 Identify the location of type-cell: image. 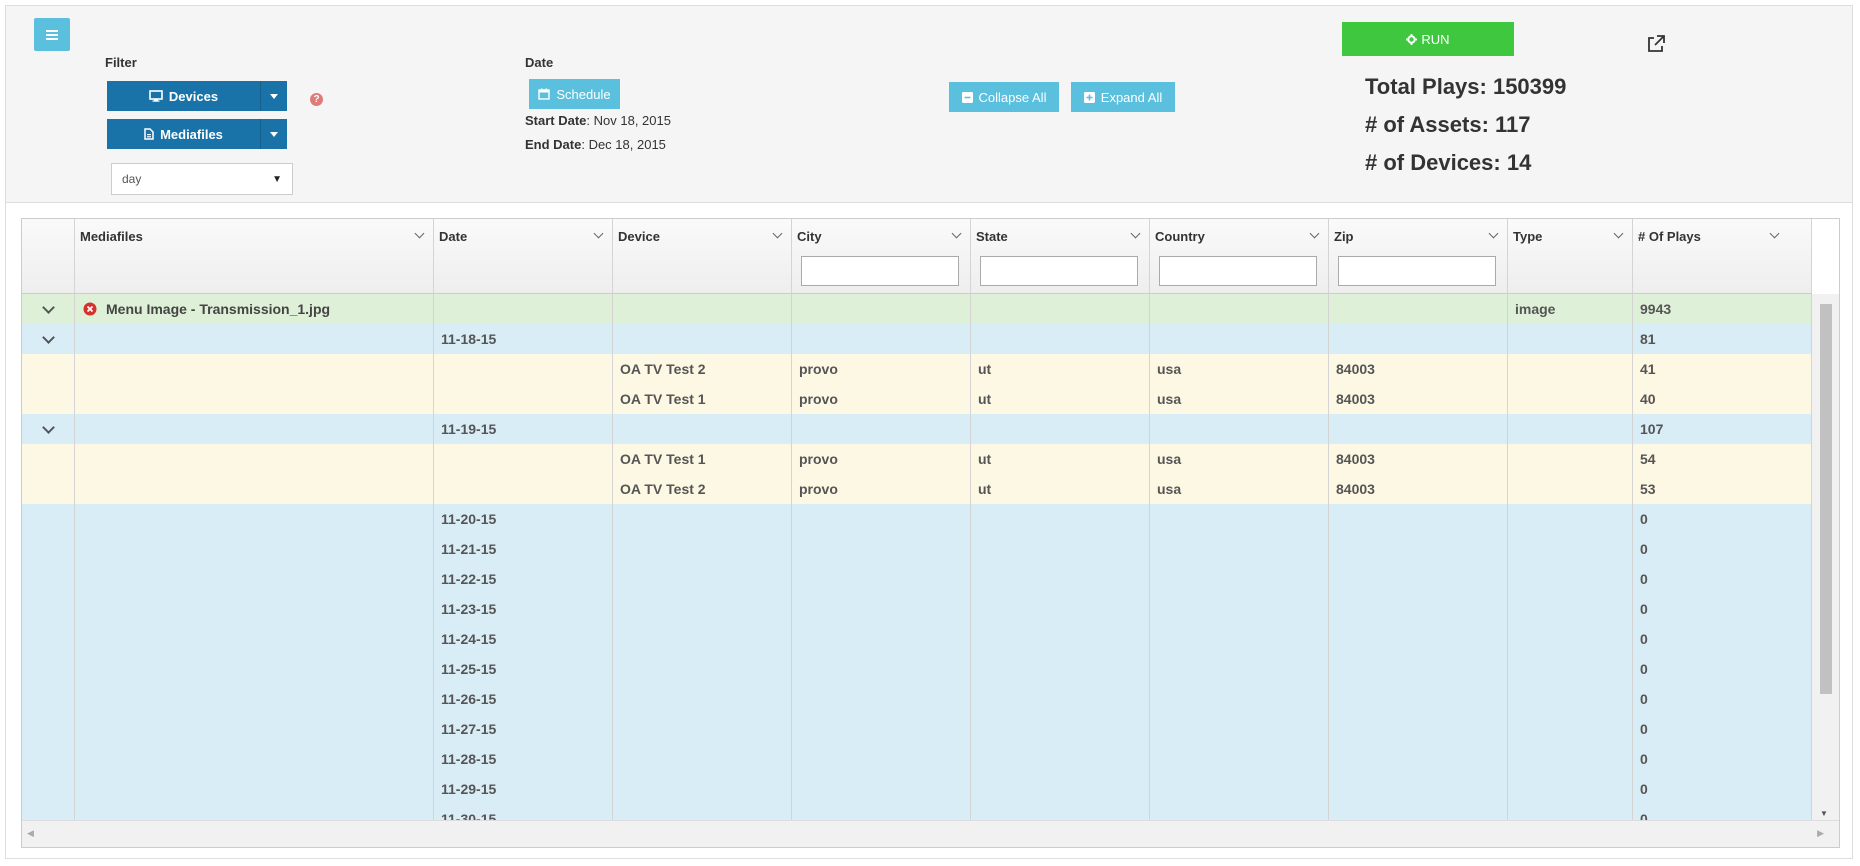
(1570, 309).